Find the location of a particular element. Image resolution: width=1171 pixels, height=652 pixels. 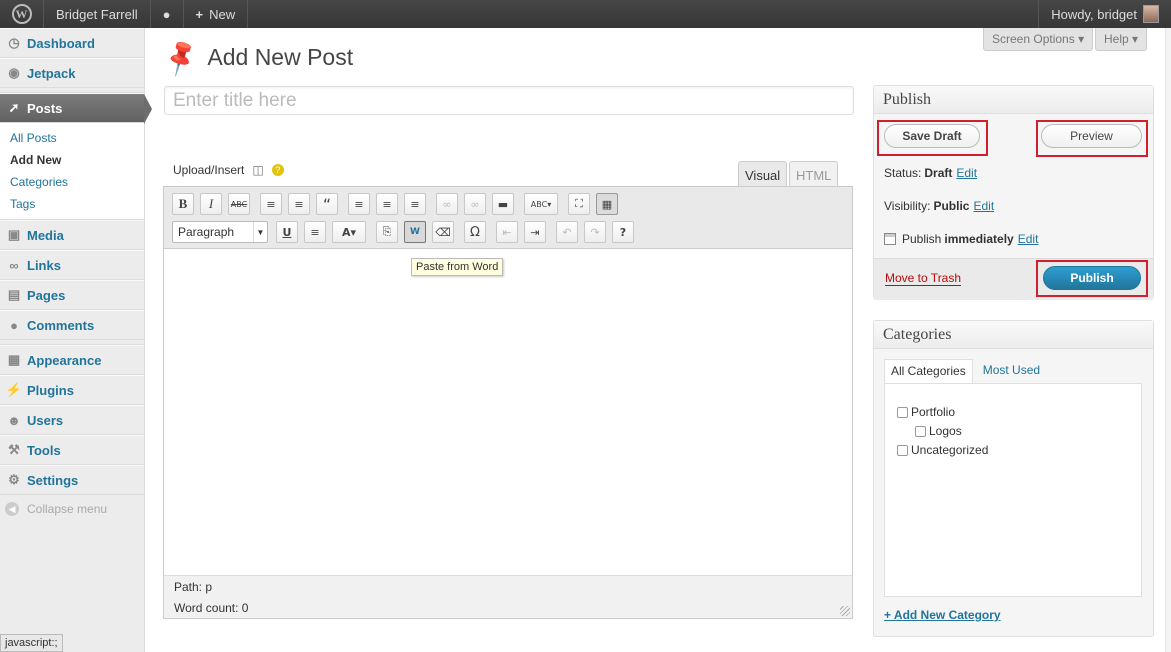

format-select-value: Paragraph is located at coordinates (206, 232).